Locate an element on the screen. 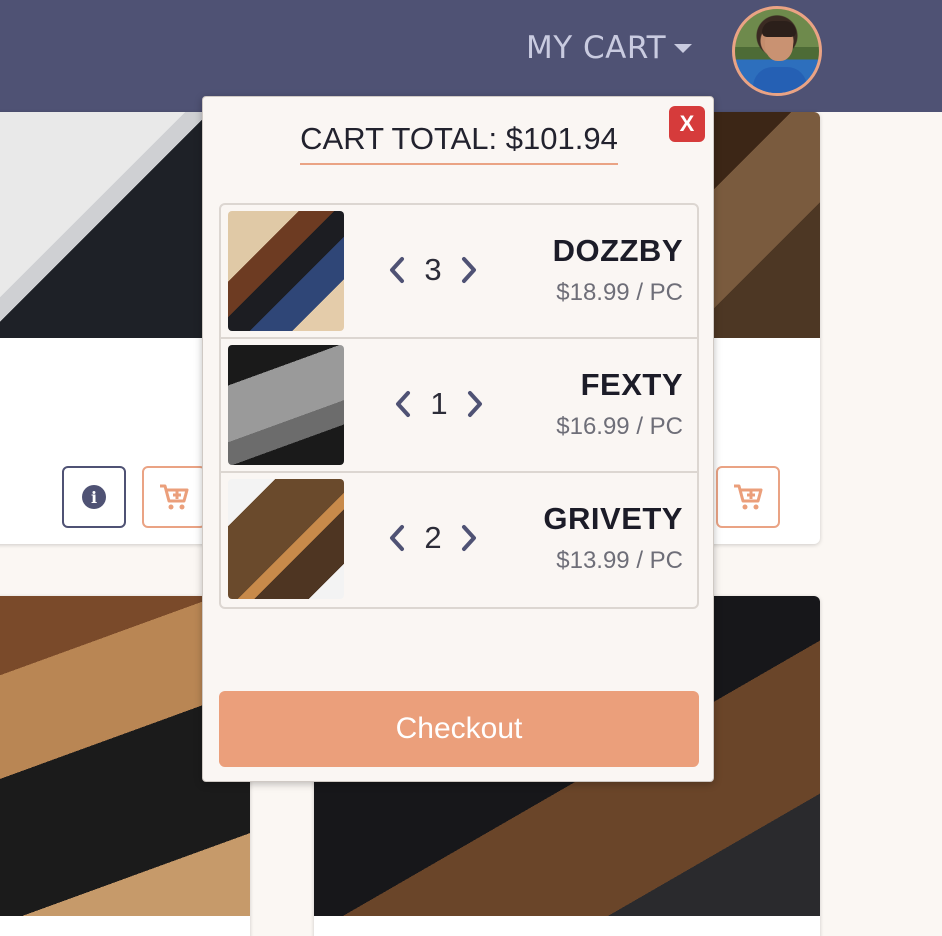 The height and width of the screenshot is (936, 942). user-avatar is located at coordinates (777, 51).